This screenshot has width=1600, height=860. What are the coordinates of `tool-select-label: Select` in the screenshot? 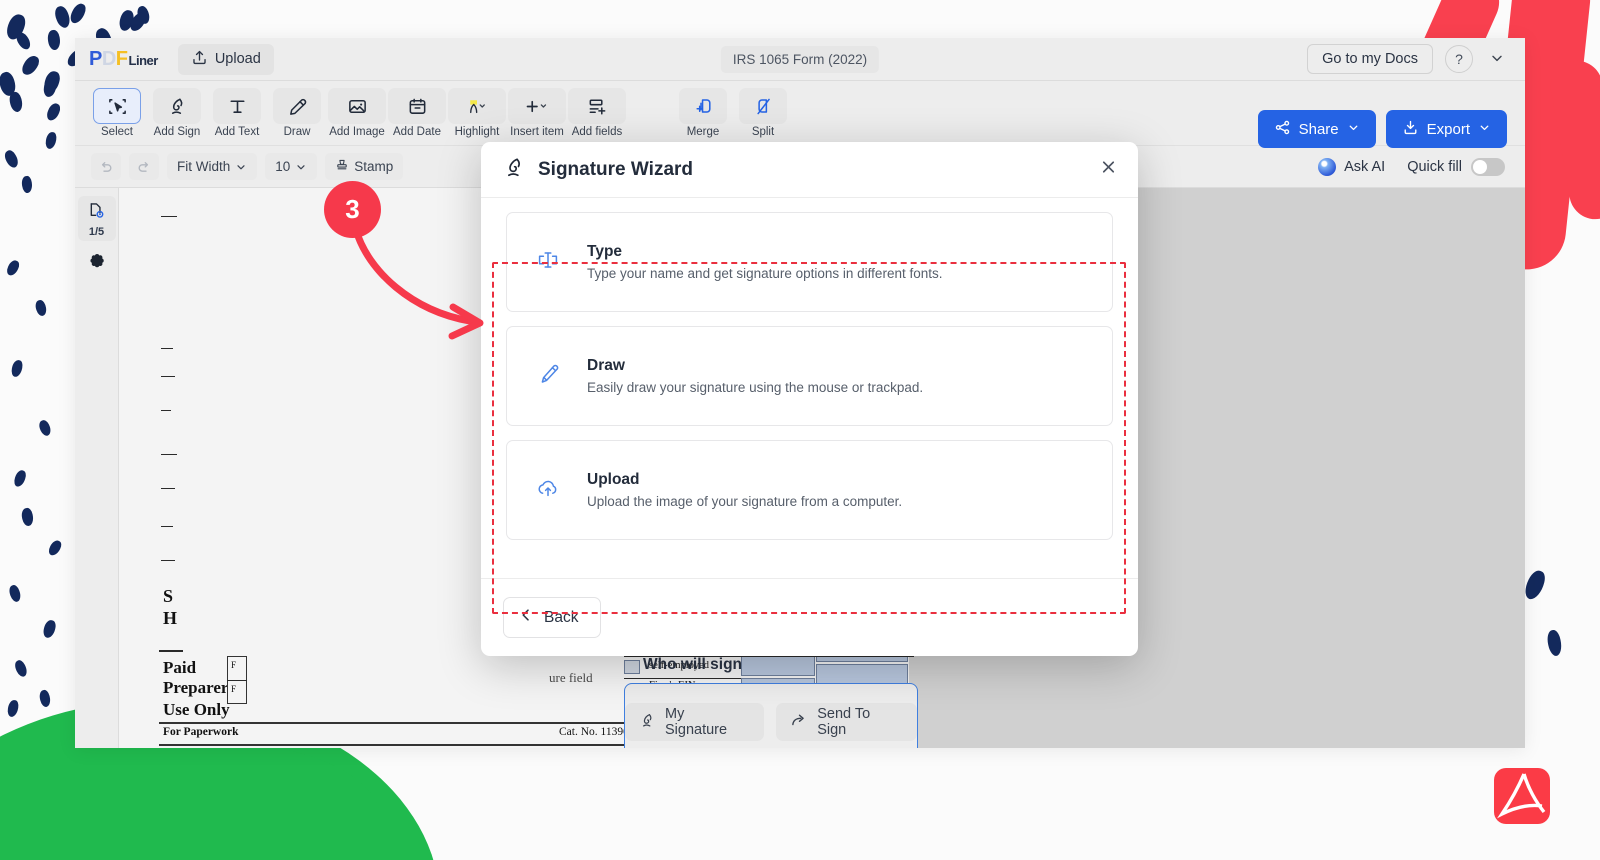 It's located at (117, 132).